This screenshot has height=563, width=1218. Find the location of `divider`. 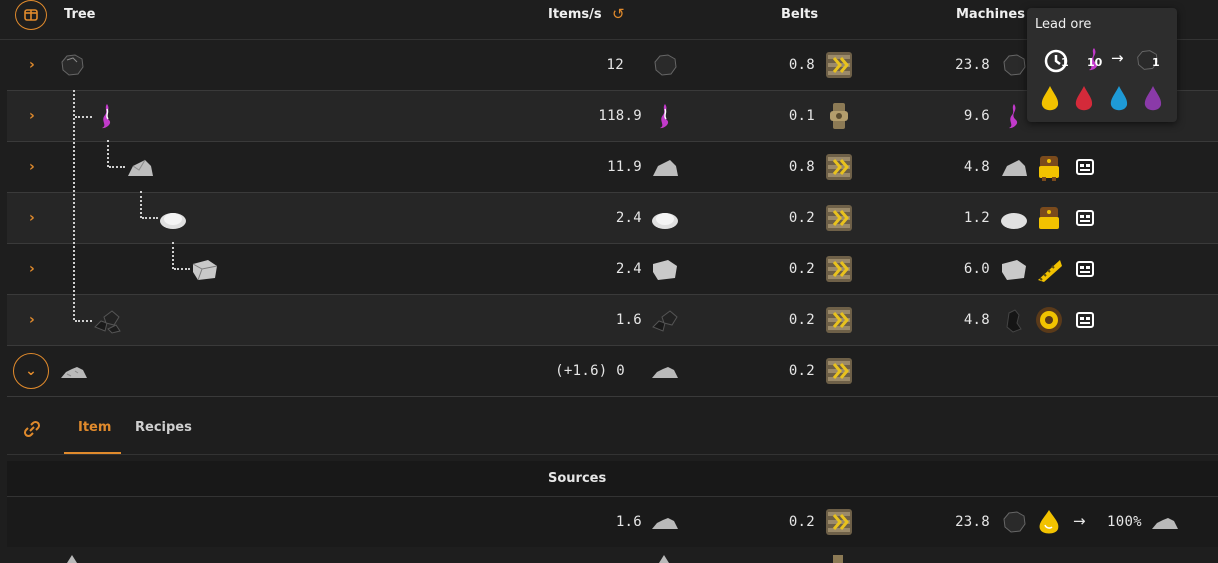

divider is located at coordinates (612, 454).